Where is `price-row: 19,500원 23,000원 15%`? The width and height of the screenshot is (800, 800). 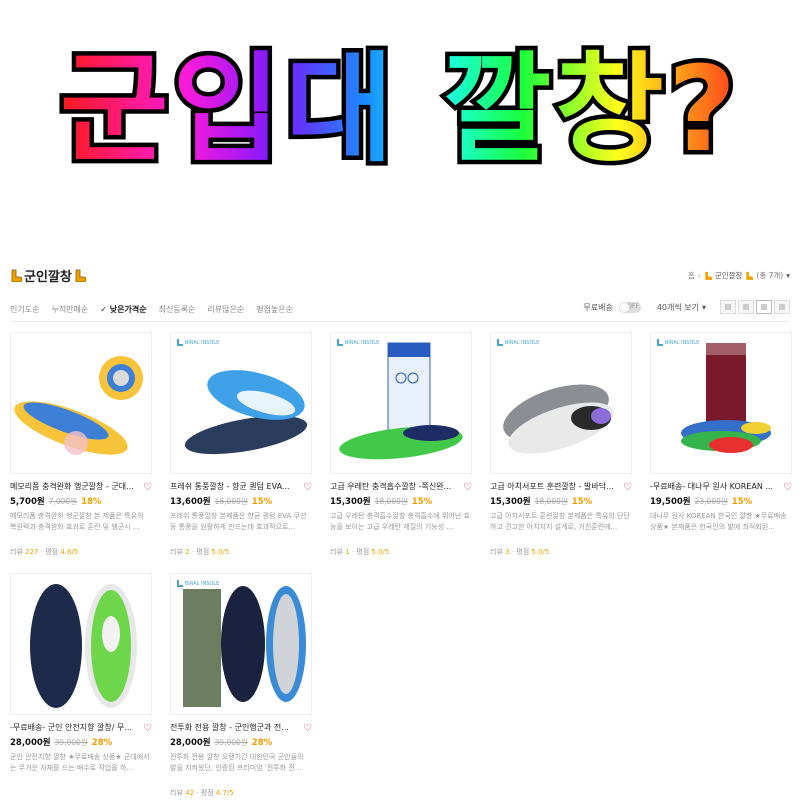 price-row: 19,500원 23,000원 15% is located at coordinates (721, 501).